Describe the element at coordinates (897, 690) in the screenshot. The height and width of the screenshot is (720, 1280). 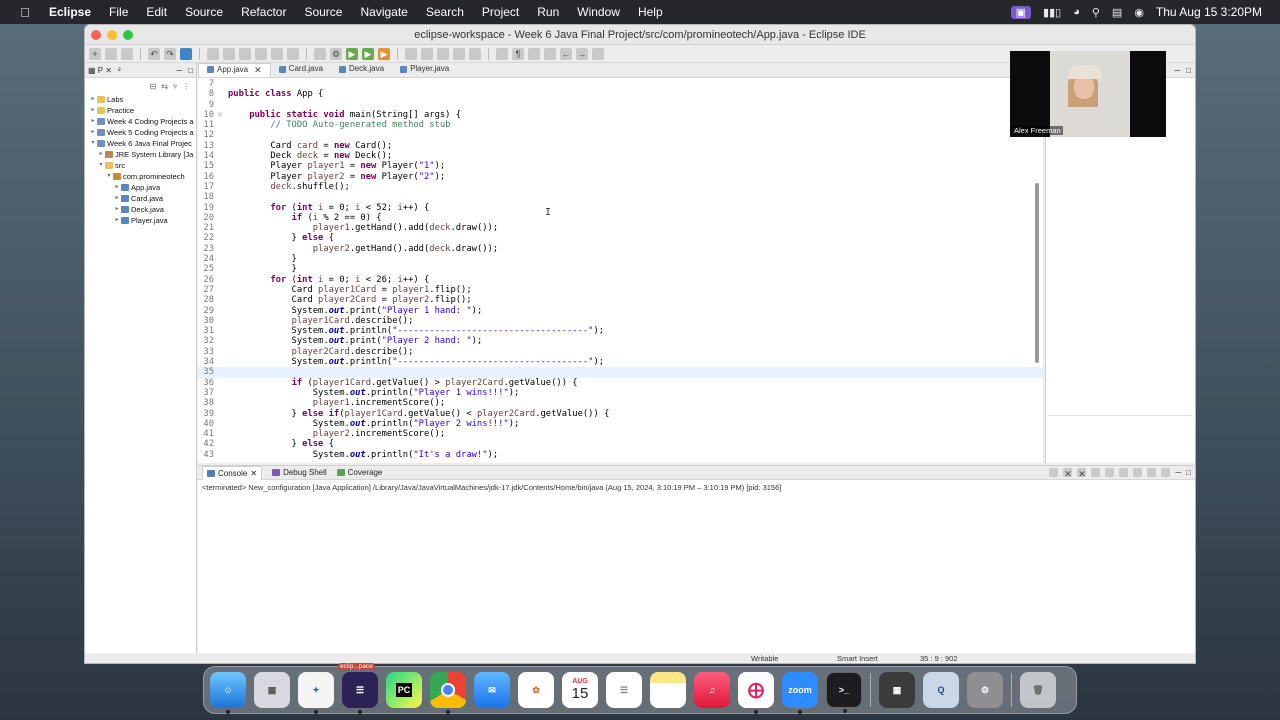
I see `calculator-icon: ▦` at that location.